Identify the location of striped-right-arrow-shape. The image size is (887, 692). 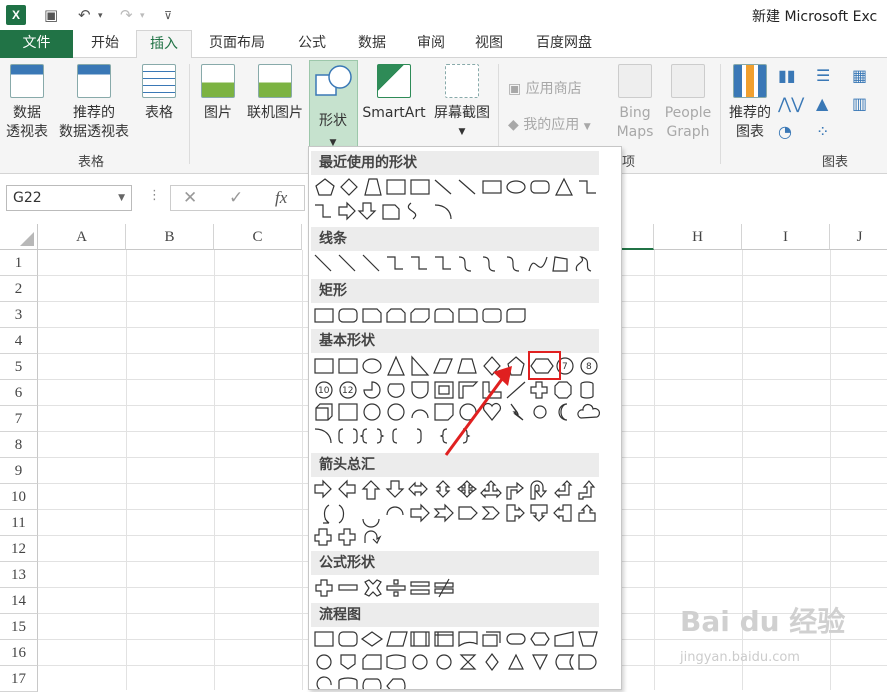
(420, 513).